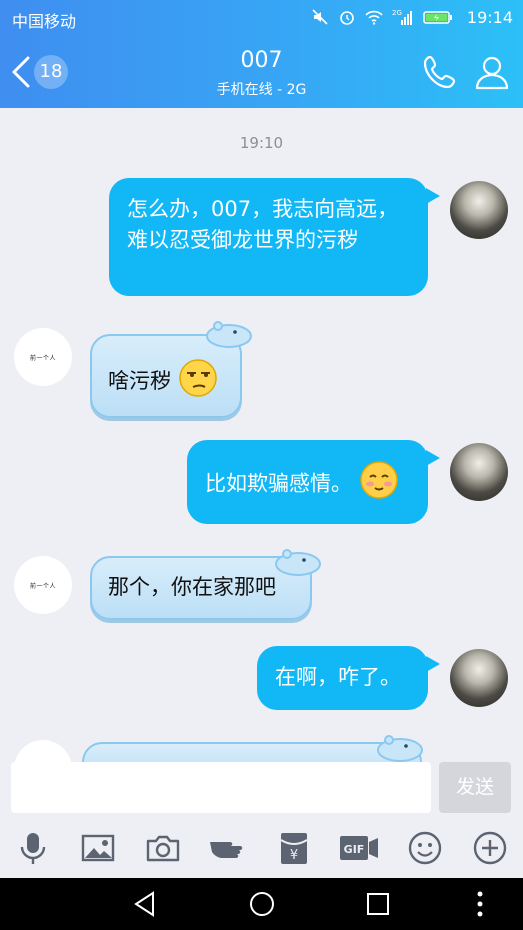 The width and height of the screenshot is (523, 930). I want to click on system-navigation-bar, so click(261, 904).